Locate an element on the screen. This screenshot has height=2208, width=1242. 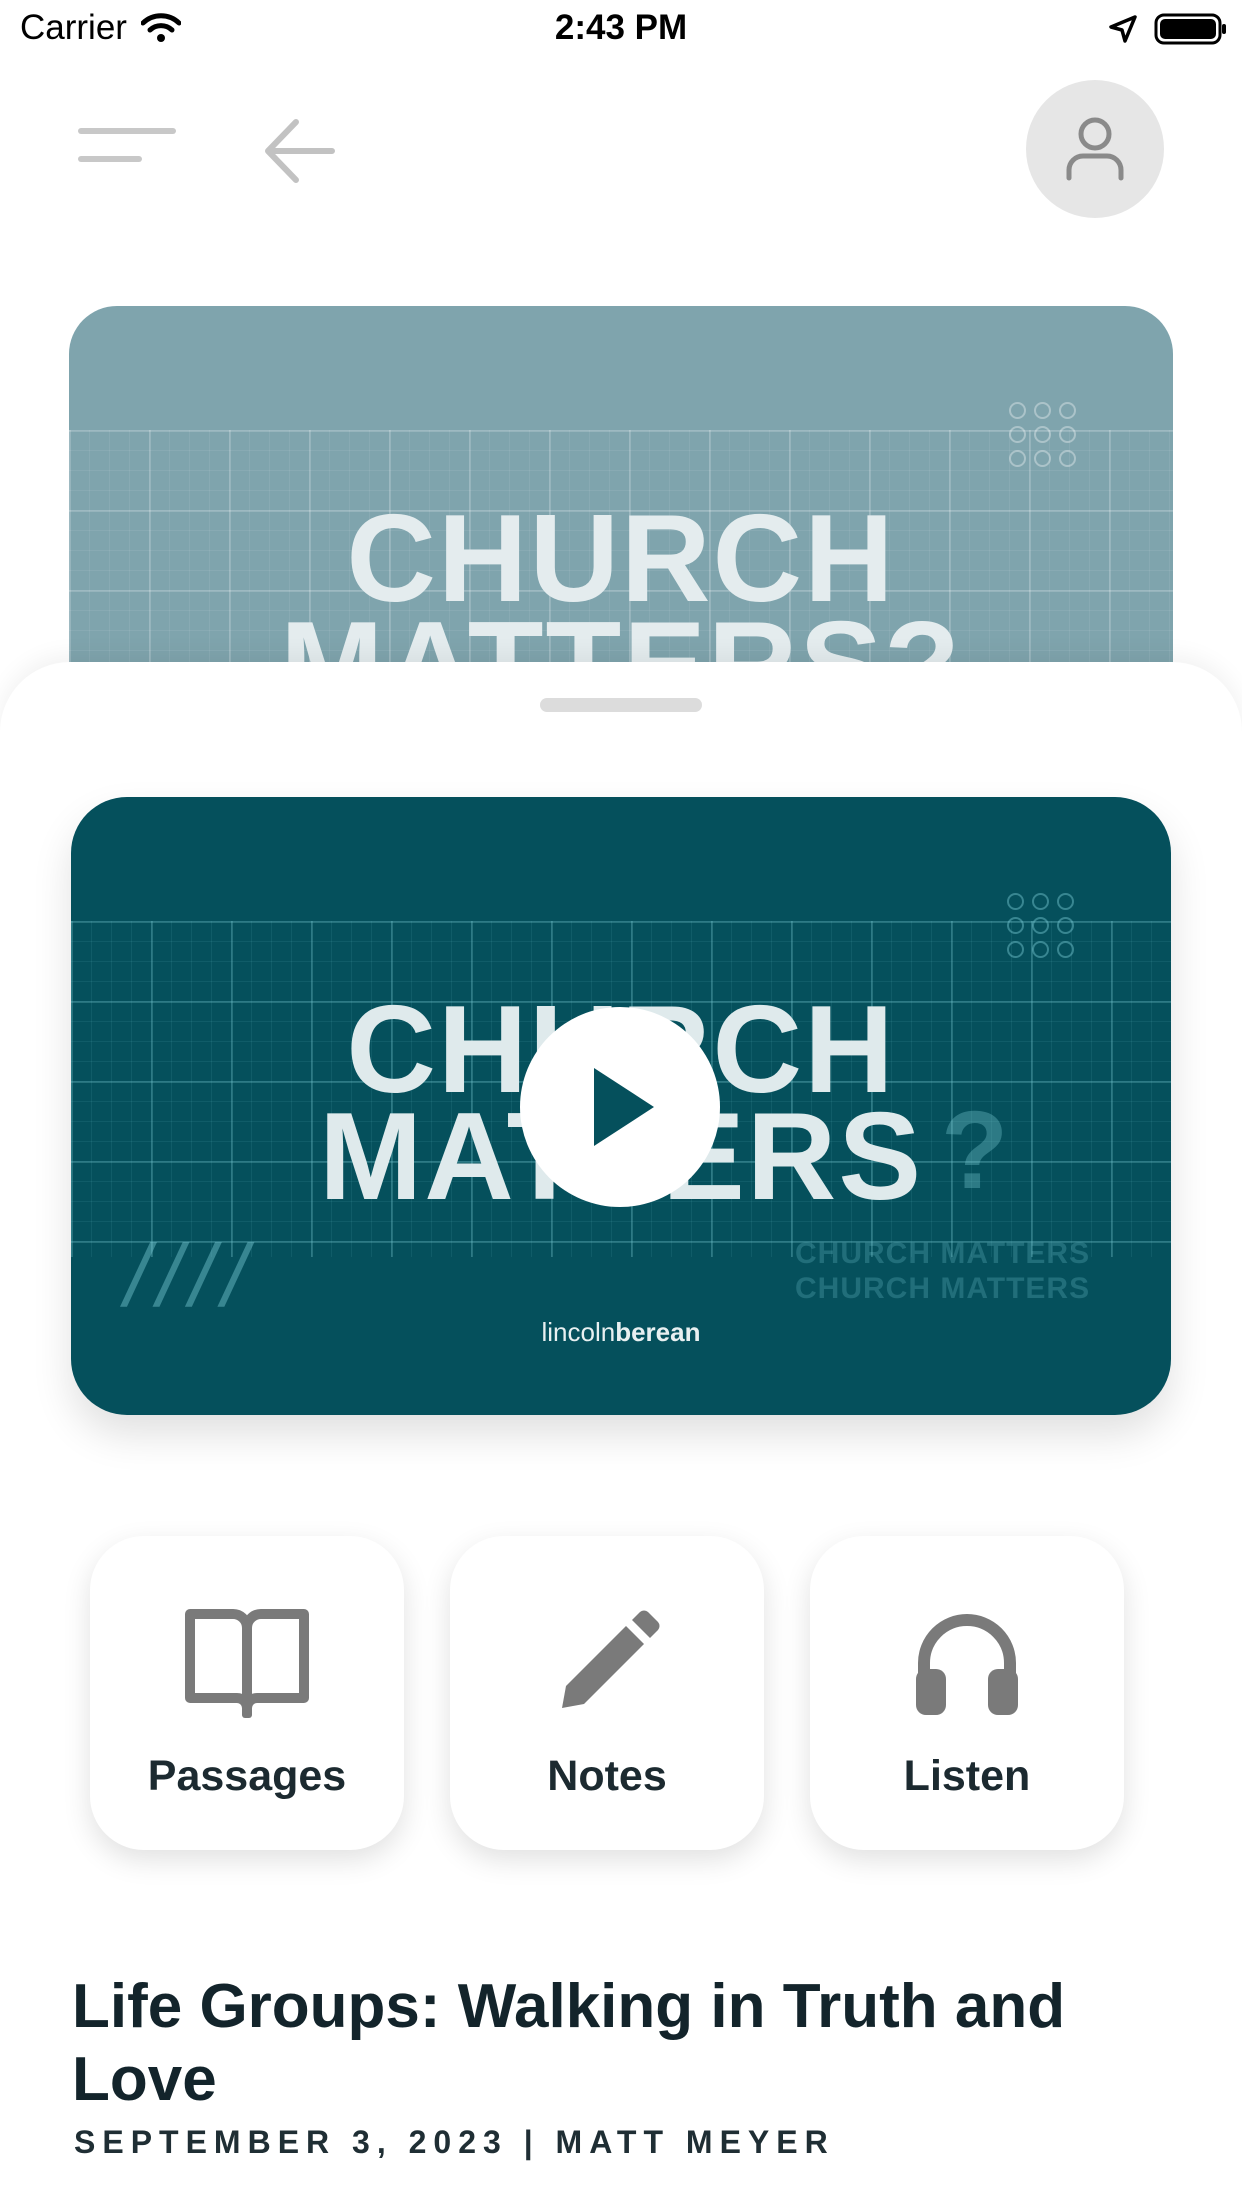
battery-icon is located at coordinates (1190, 29).